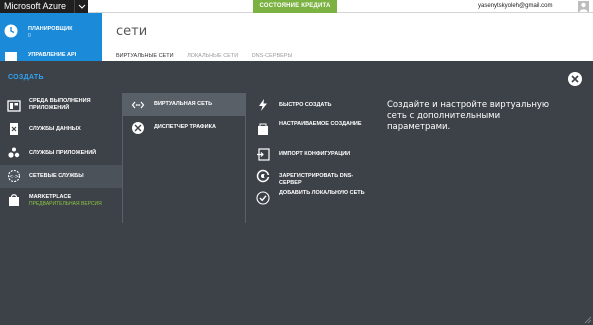 The width and height of the screenshot is (593, 325). I want to click on dns-server-icon, so click(263, 176).